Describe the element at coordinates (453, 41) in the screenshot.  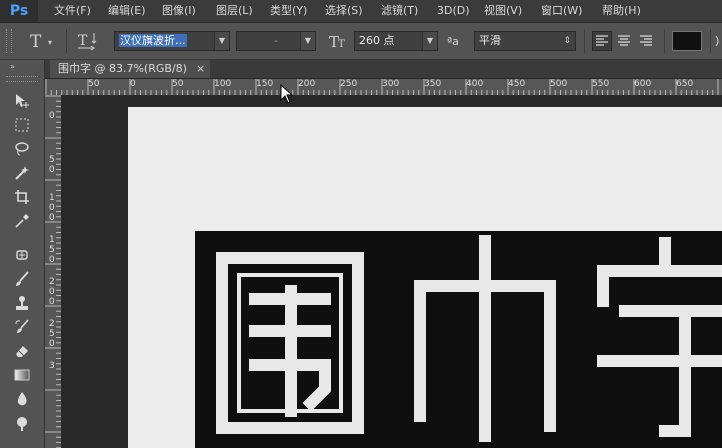
I see `antialias-label: ªa` at that location.